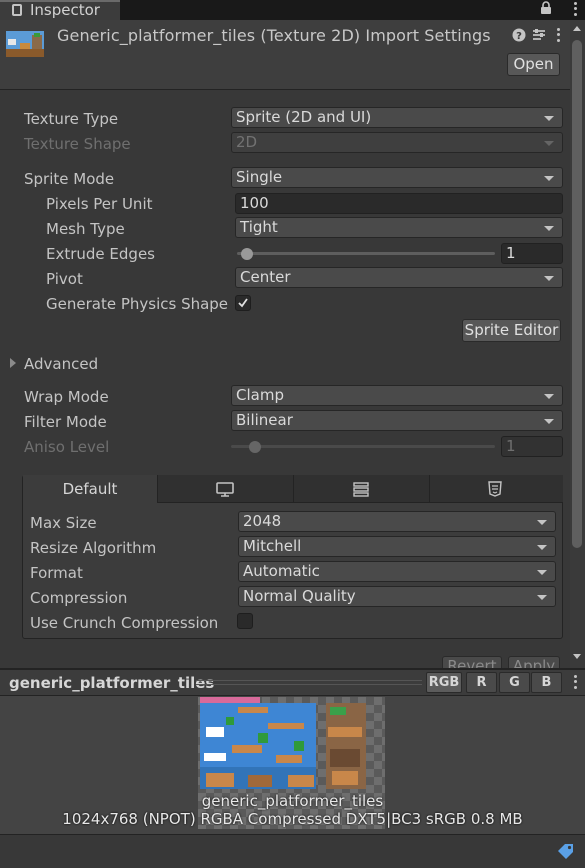  What do you see at coordinates (577, 294) in the screenshot?
I see `scrollbar-thumb` at bounding box center [577, 294].